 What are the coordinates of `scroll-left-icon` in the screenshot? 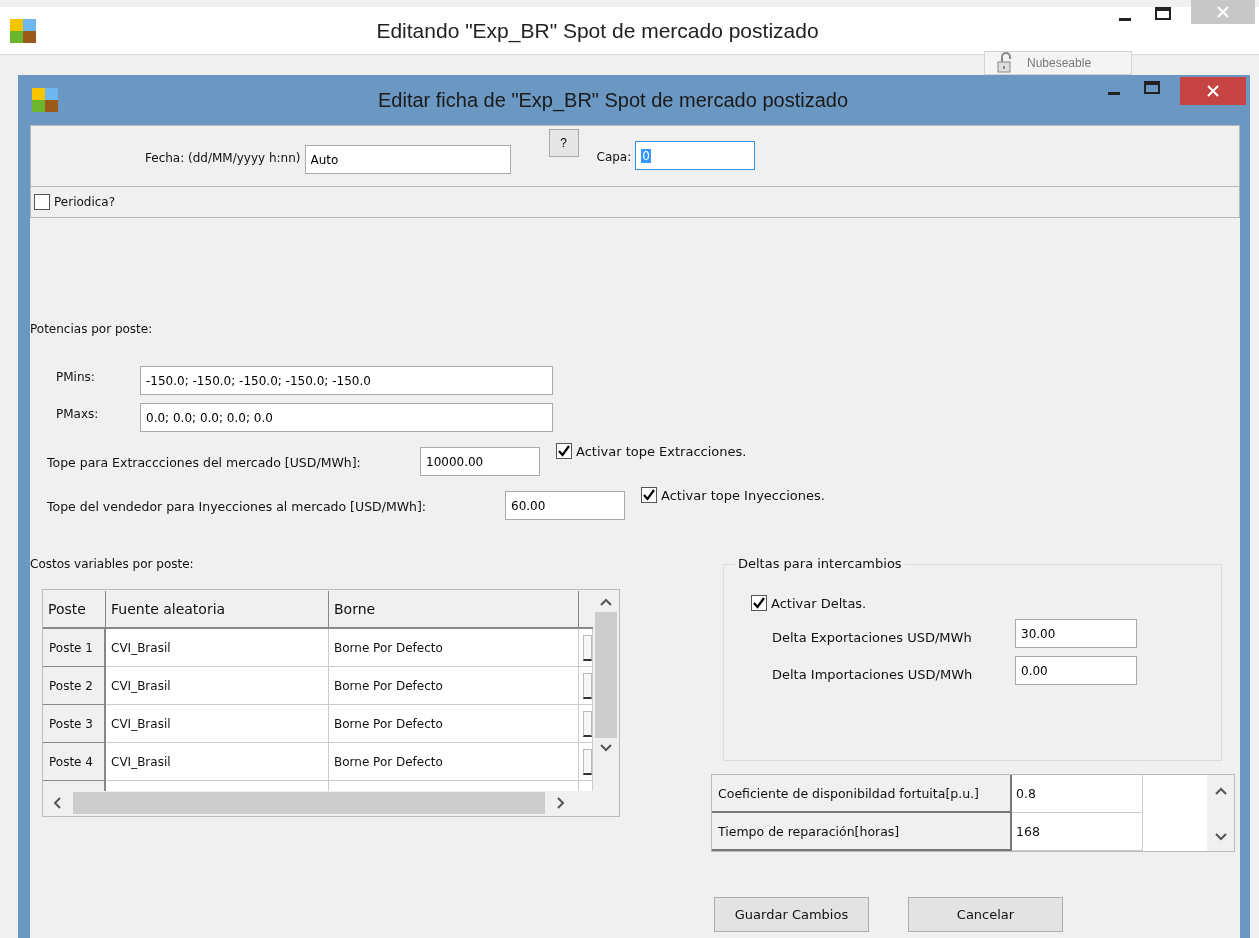 It's located at (58, 803).